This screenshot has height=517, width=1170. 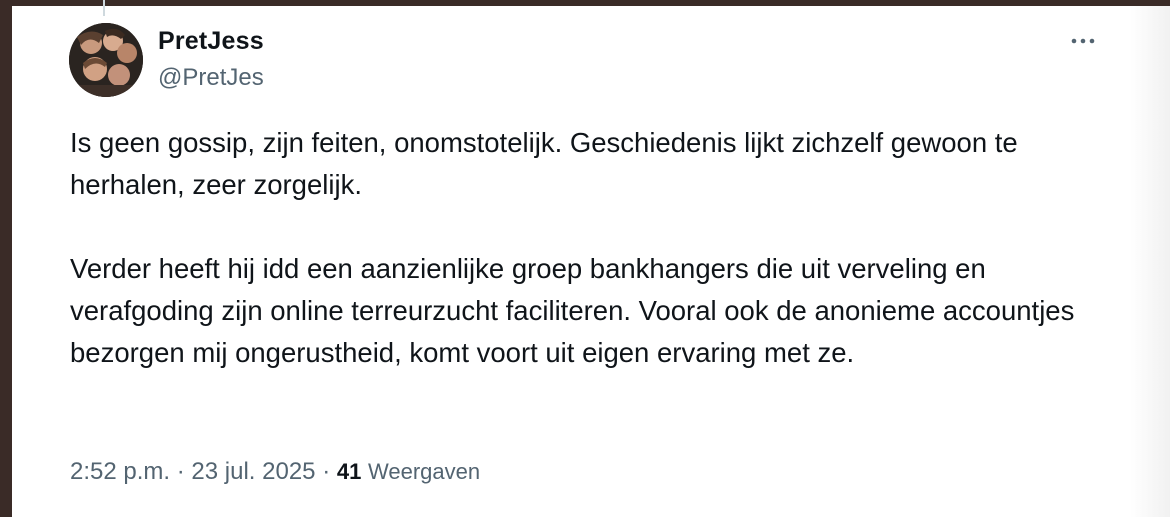 I want to click on author-handle: @PretJes, so click(x=211, y=78).